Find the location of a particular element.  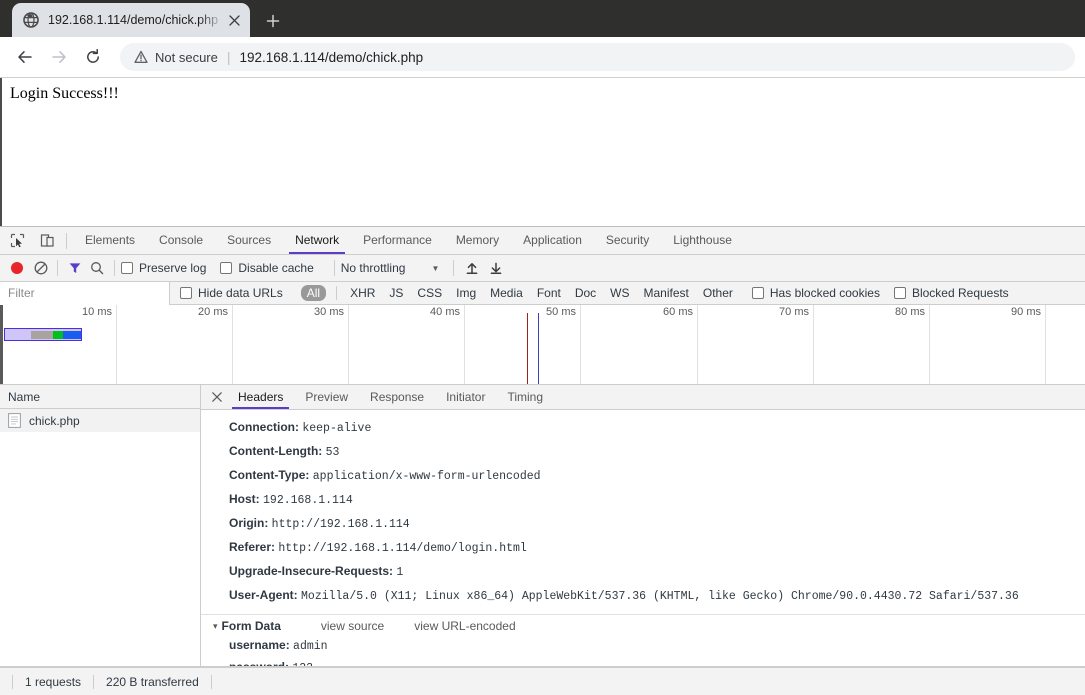

preserve-log-checkbox: Preserve log is located at coordinates (163, 268).